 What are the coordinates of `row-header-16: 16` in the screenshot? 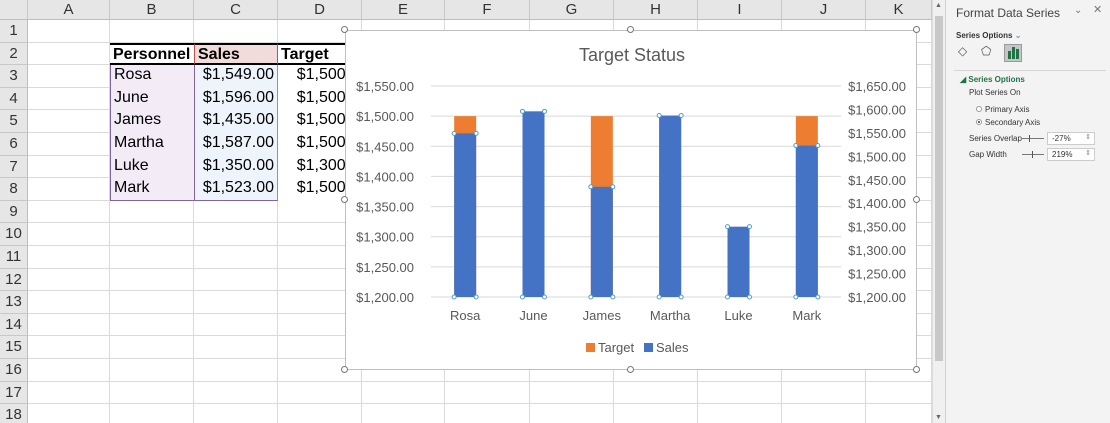 It's located at (14, 370).